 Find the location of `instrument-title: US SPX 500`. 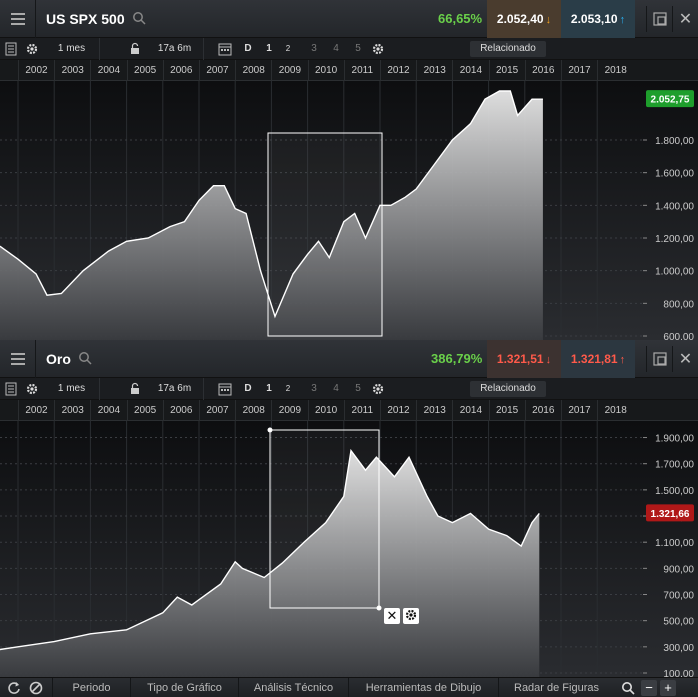

instrument-title: US SPX 500 is located at coordinates (85, 19).